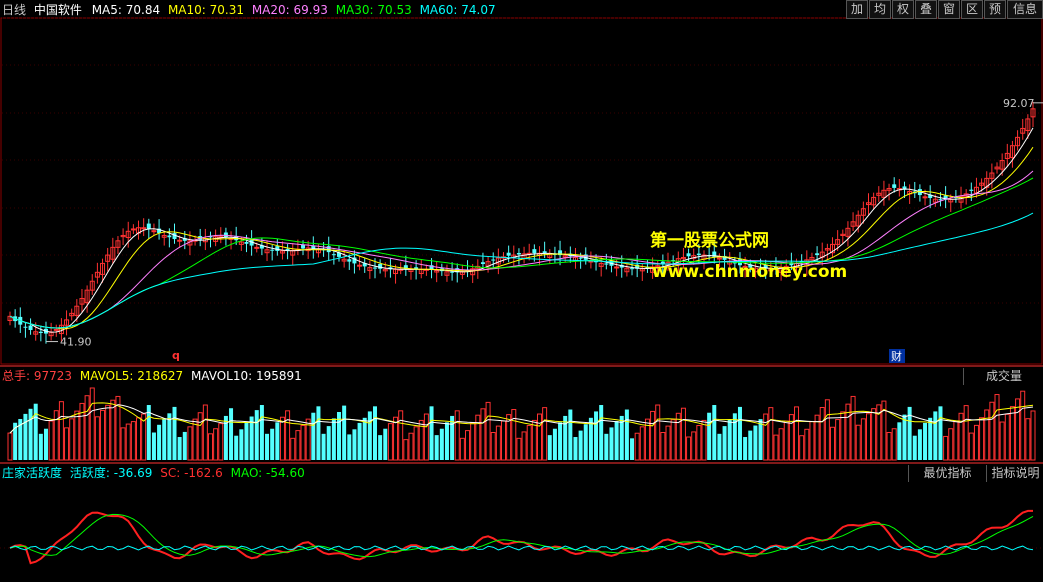  What do you see at coordinates (949, 9) in the screenshot?
I see `toolbar-window-button: 窗` at bounding box center [949, 9].